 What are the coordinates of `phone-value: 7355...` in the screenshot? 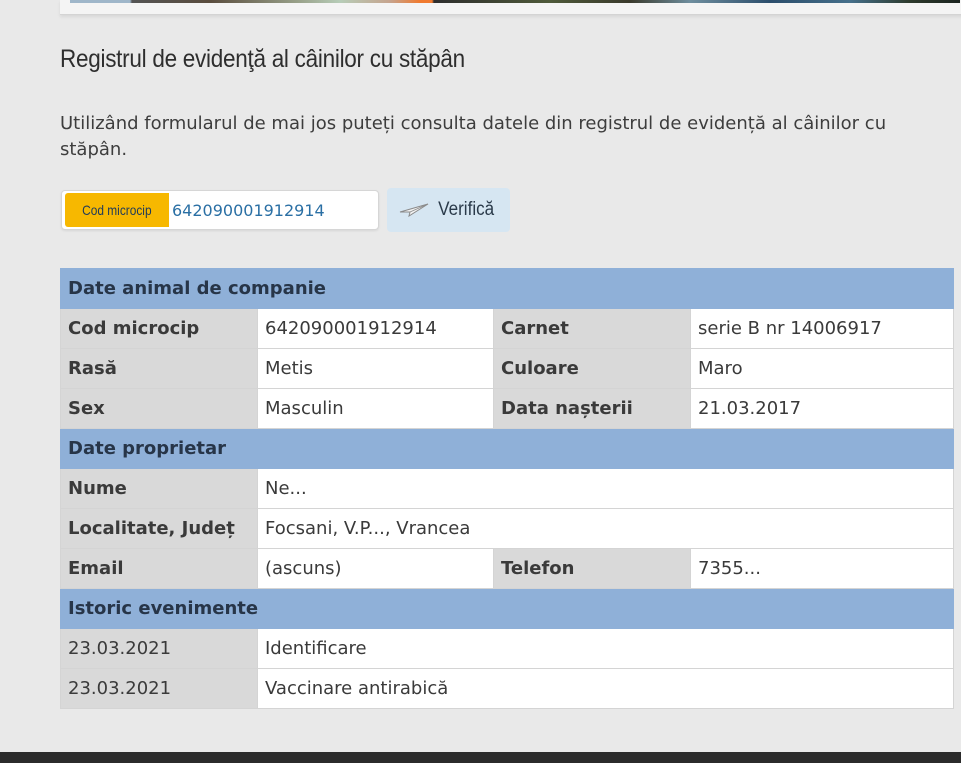 It's located at (822, 568).